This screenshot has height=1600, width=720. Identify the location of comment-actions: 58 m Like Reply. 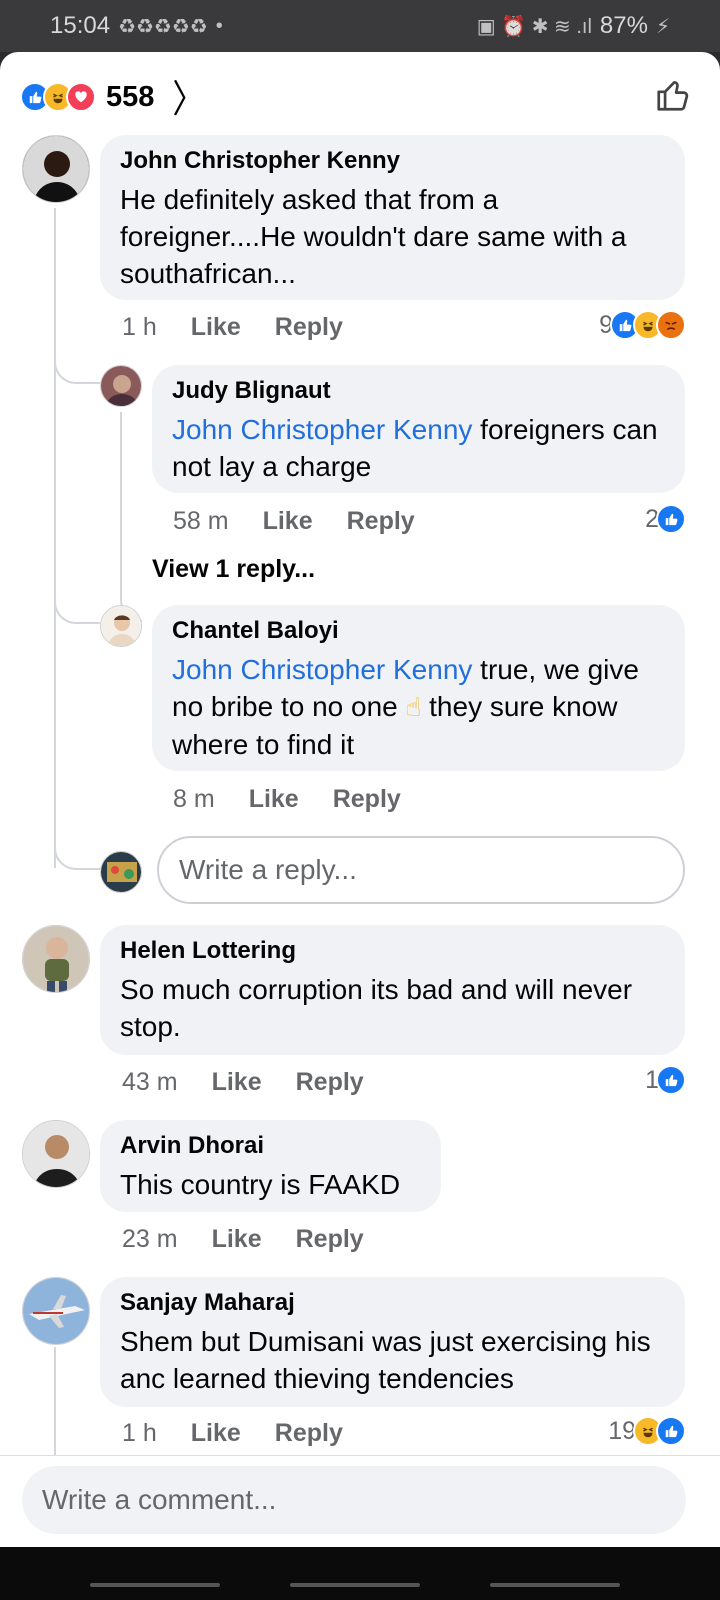
(294, 521).